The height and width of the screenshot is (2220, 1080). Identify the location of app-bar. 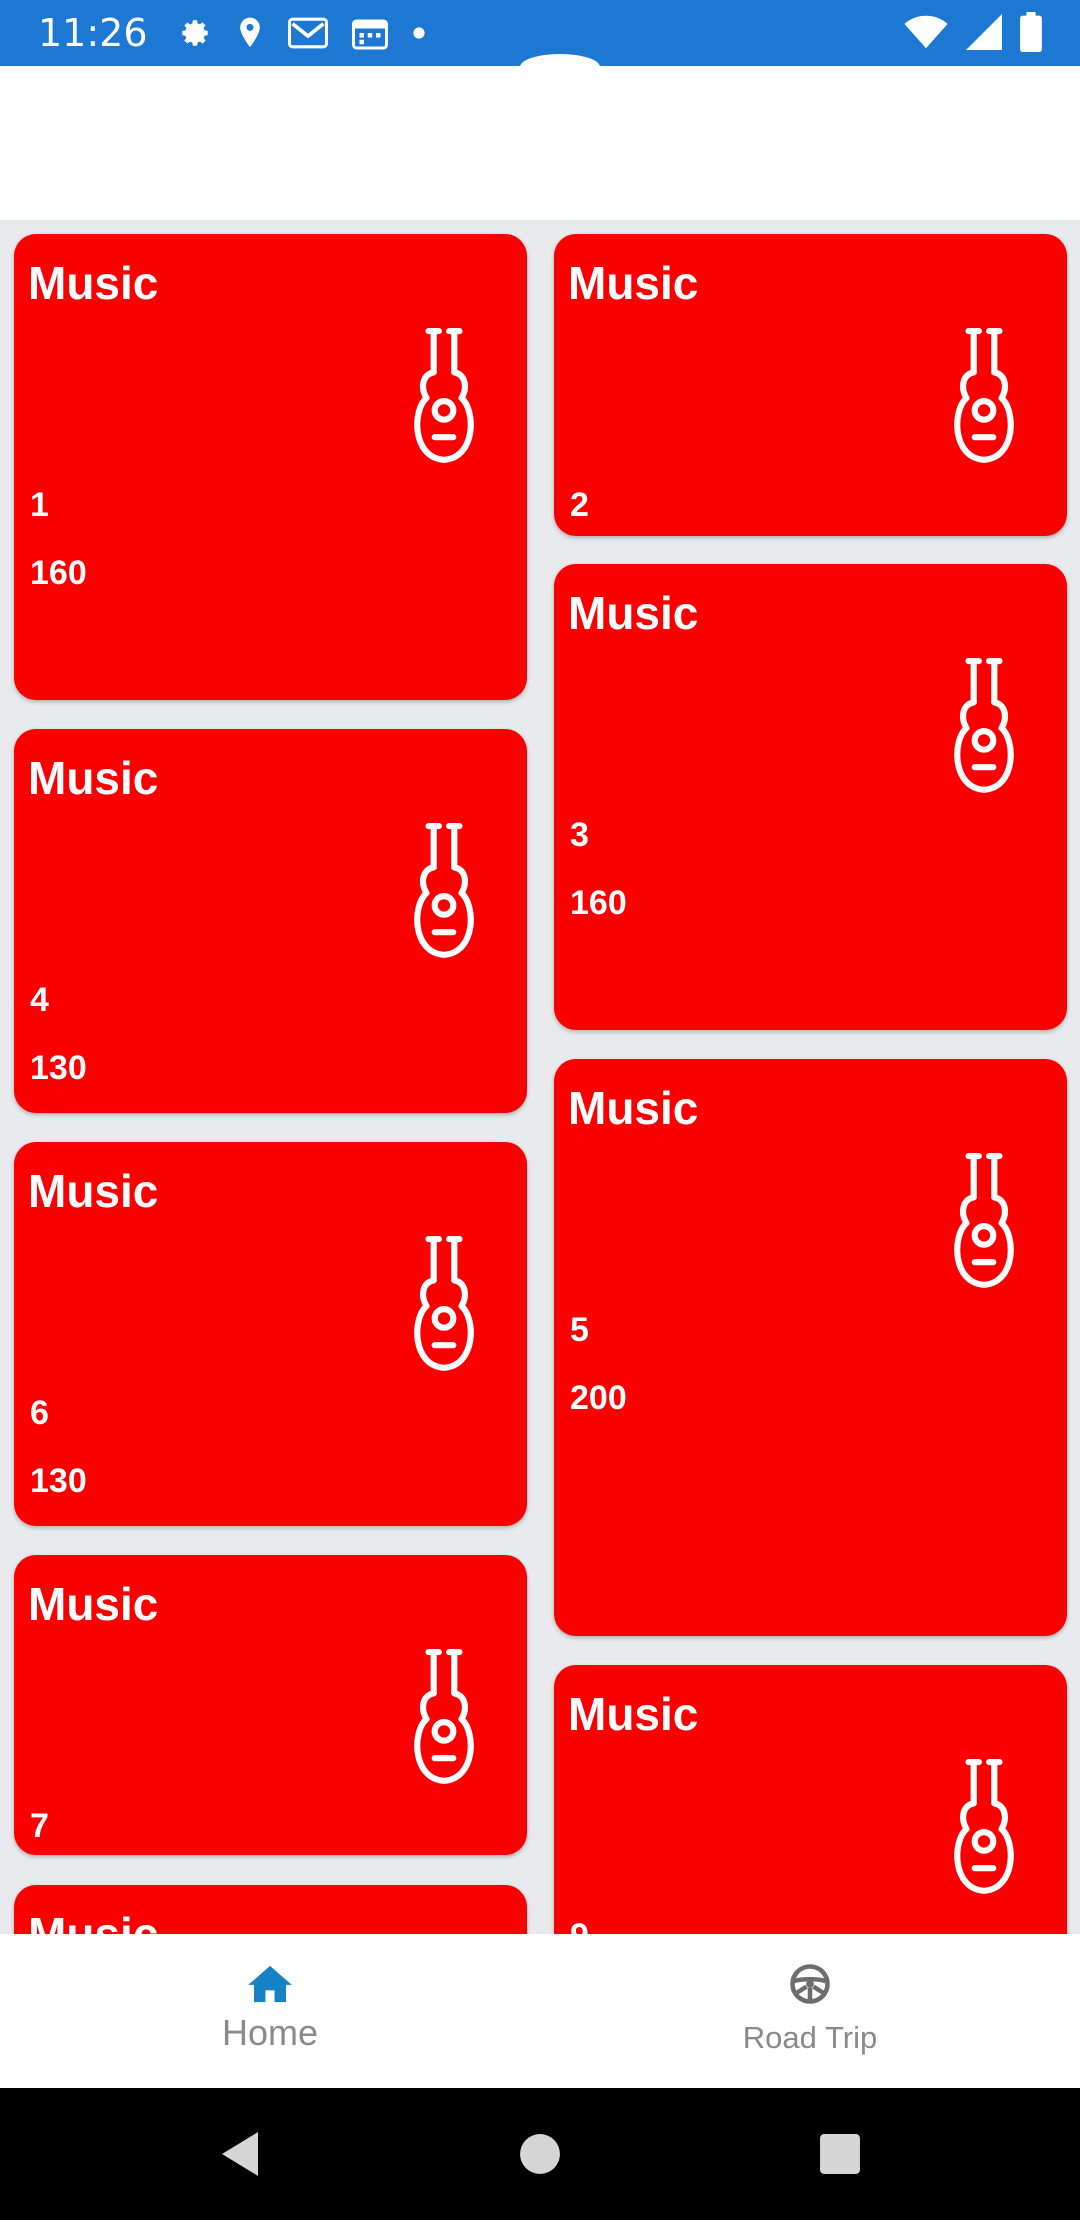
(540, 137).